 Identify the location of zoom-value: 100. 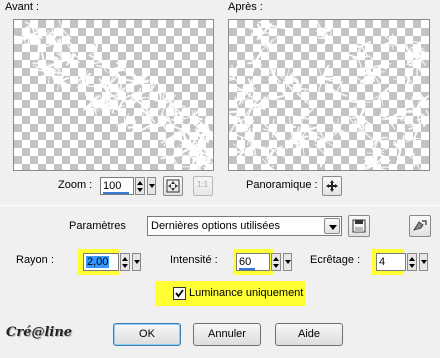
(112, 186).